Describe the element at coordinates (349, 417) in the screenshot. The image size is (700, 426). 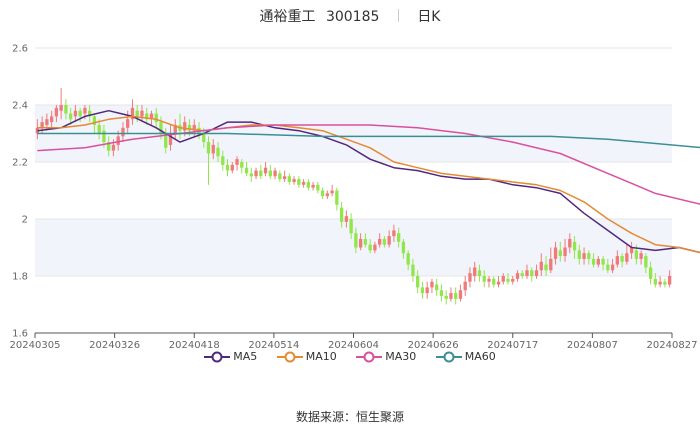
I see `data-source: 数据来源：恒生聚源` at that location.